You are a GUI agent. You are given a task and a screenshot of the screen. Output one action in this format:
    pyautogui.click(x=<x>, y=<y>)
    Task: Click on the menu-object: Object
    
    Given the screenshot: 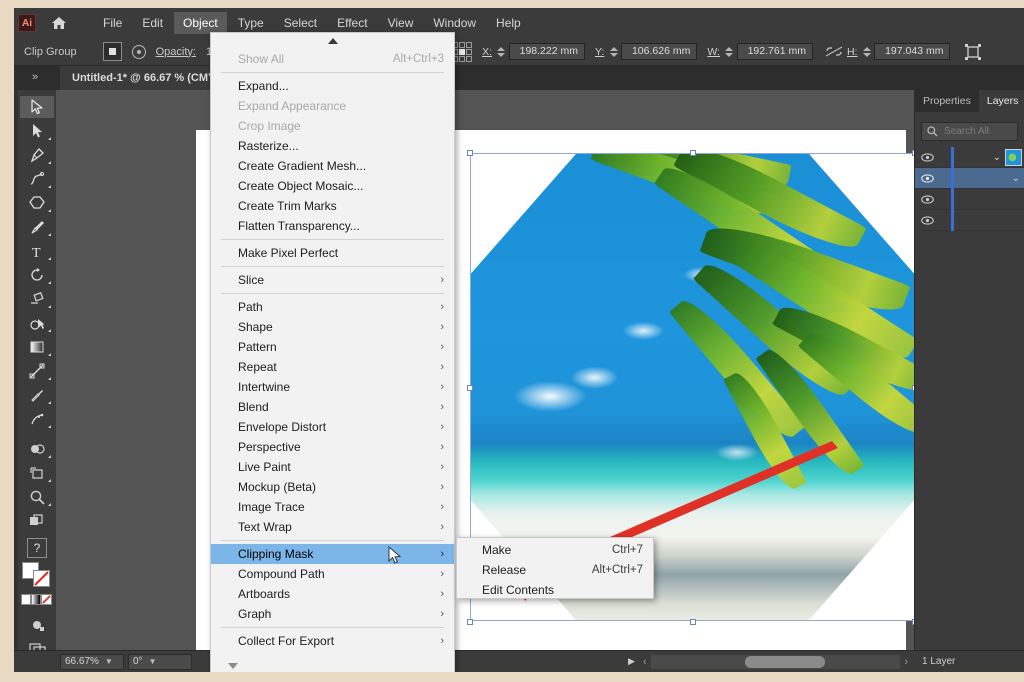 What is the action you would take?
    pyautogui.click(x=200, y=23)
    